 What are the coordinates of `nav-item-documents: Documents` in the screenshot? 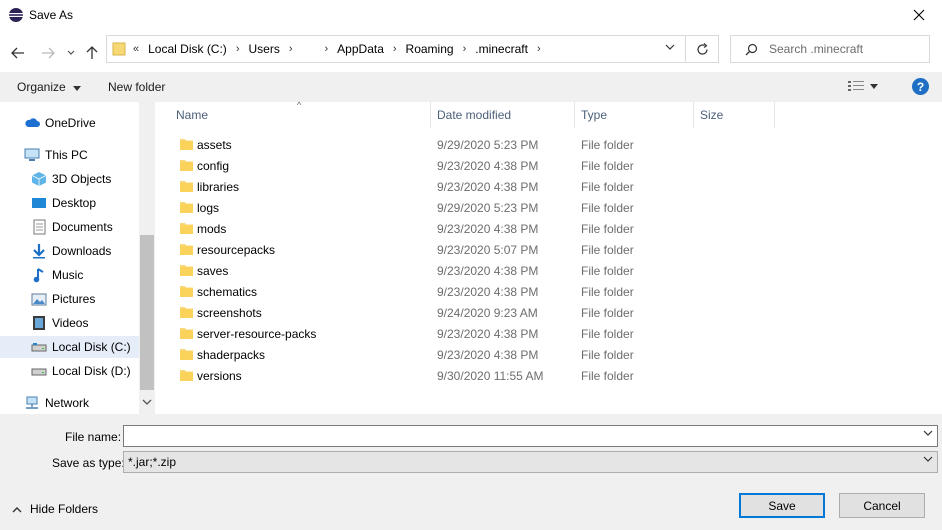 It's located at (70, 227).